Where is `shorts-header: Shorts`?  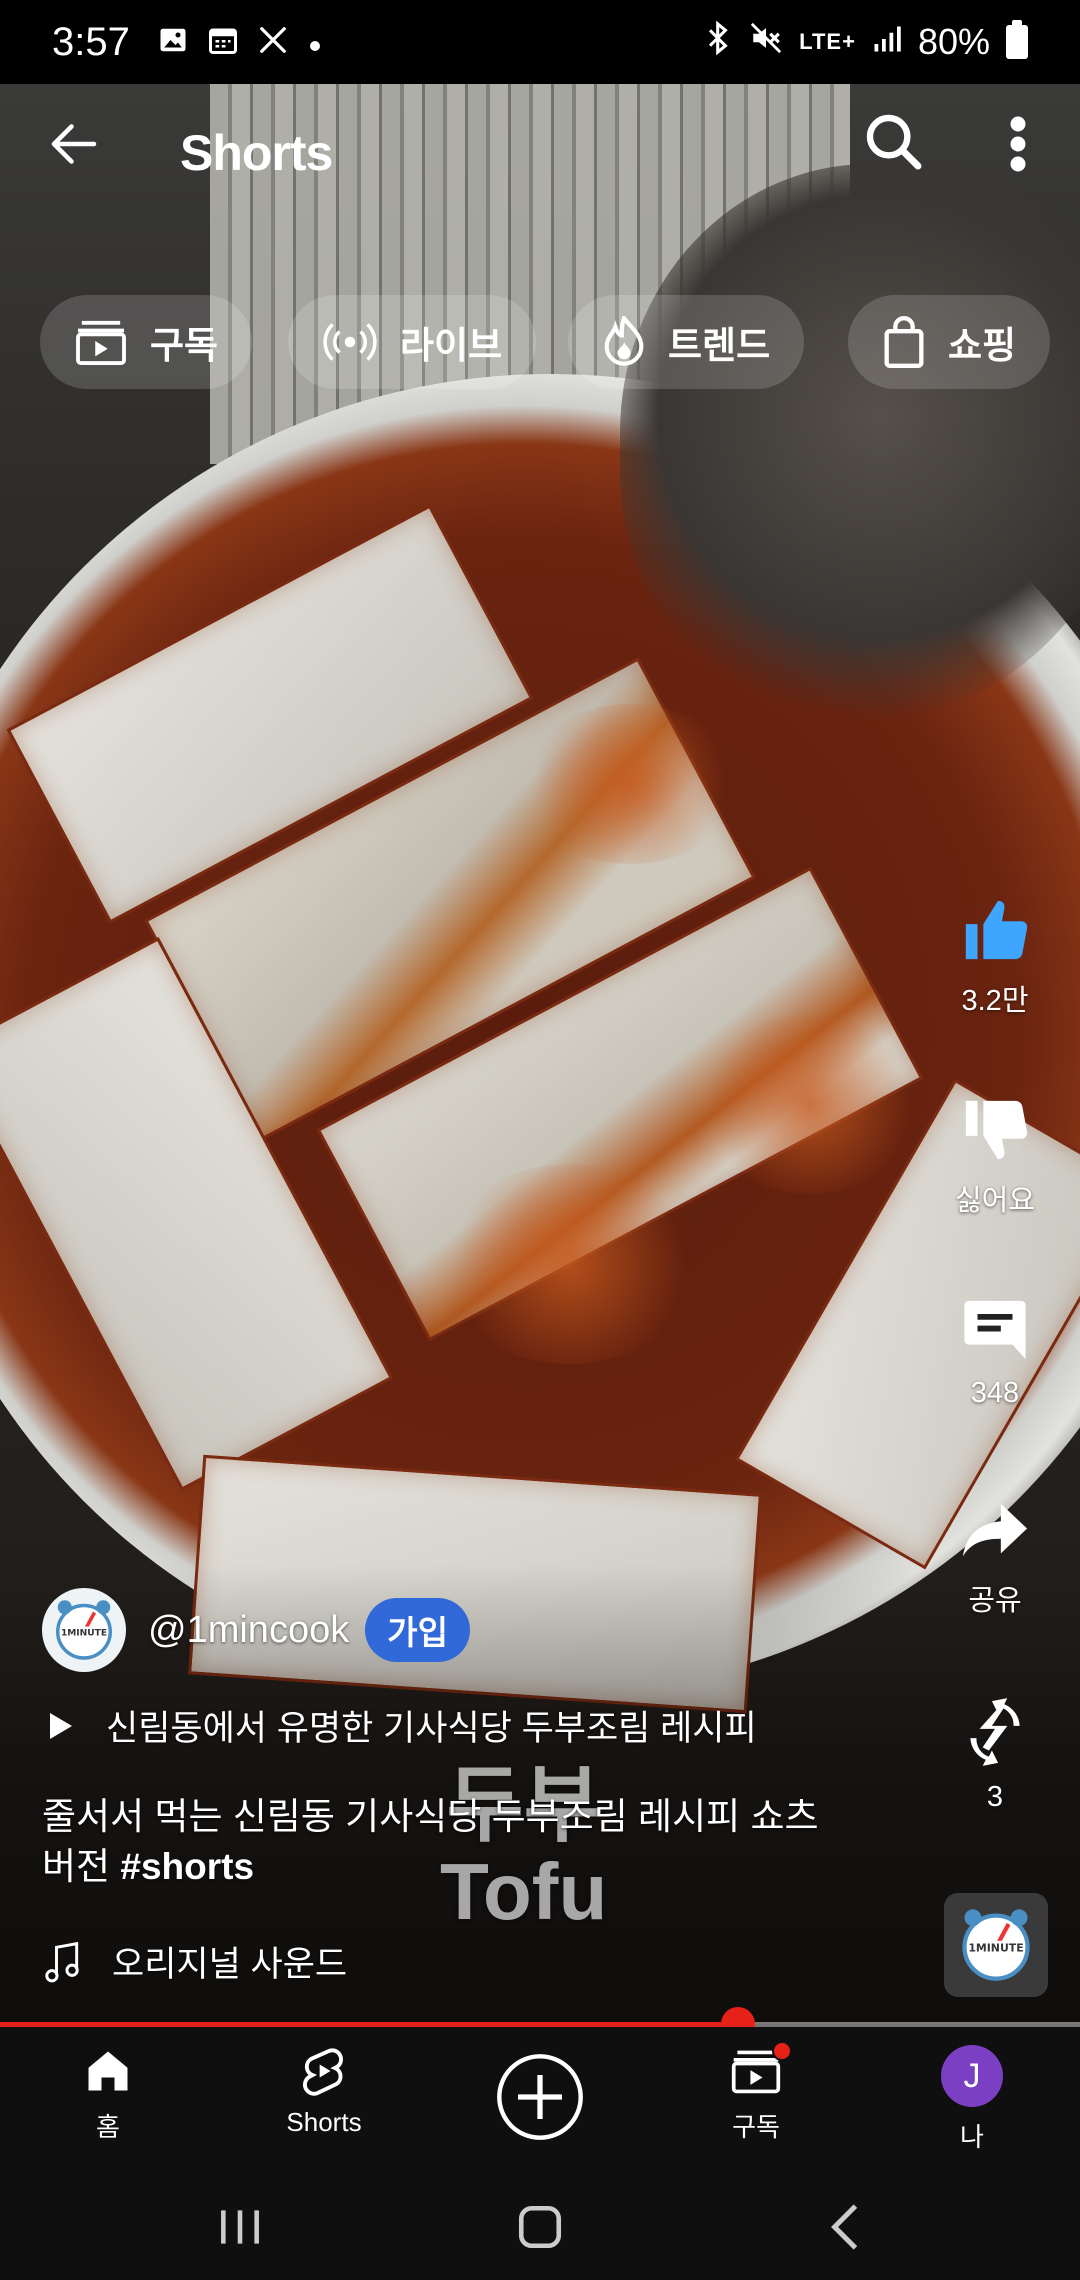 shorts-header: Shorts is located at coordinates (540, 149).